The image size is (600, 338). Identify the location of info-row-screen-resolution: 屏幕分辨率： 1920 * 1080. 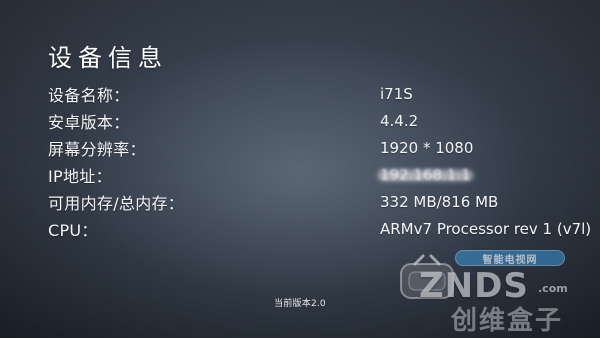
(324, 147).